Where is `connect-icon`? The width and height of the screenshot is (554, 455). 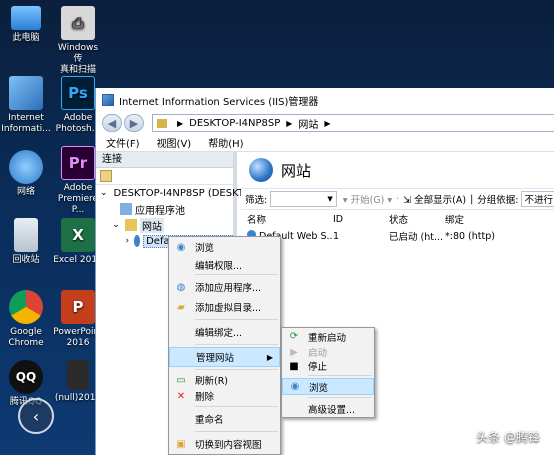 connect-icon is located at coordinates (106, 176).